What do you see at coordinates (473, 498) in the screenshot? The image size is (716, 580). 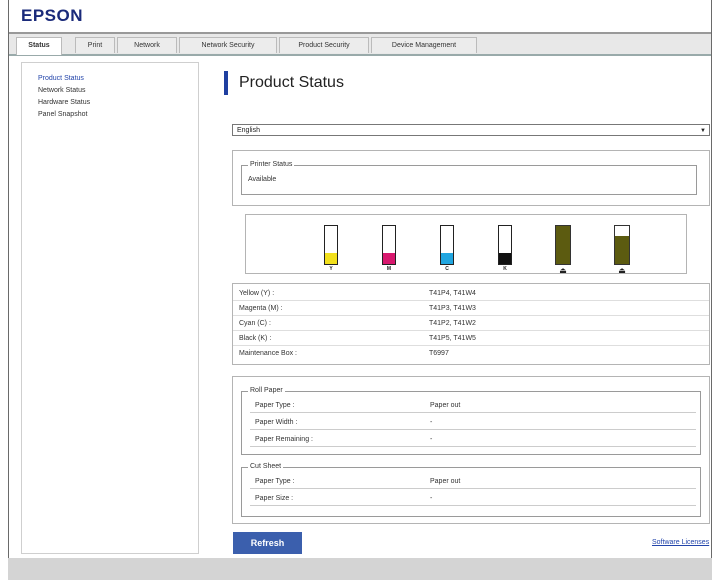 I see `table-row: Paper Size : -` at bounding box center [473, 498].